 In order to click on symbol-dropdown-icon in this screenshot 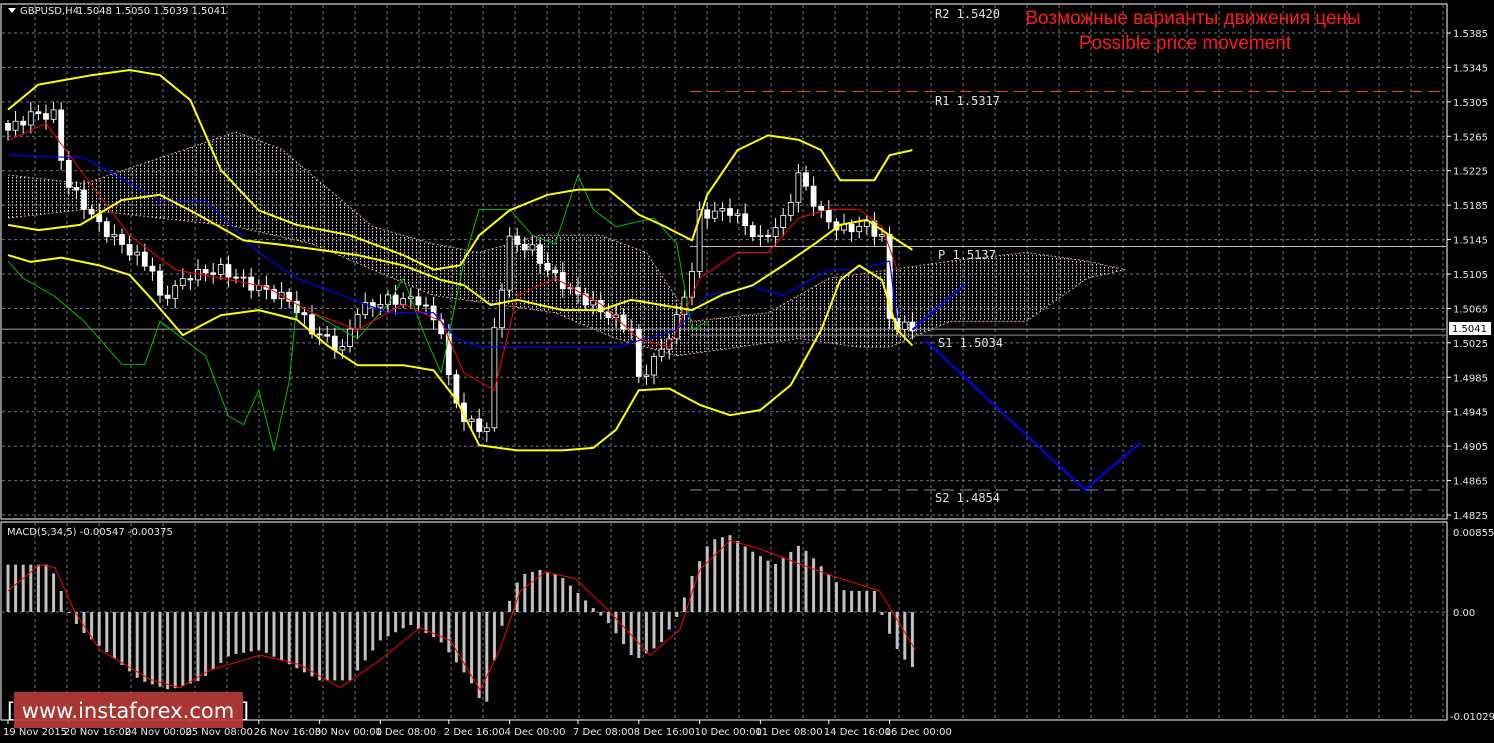, I will do `click(12, 10)`.